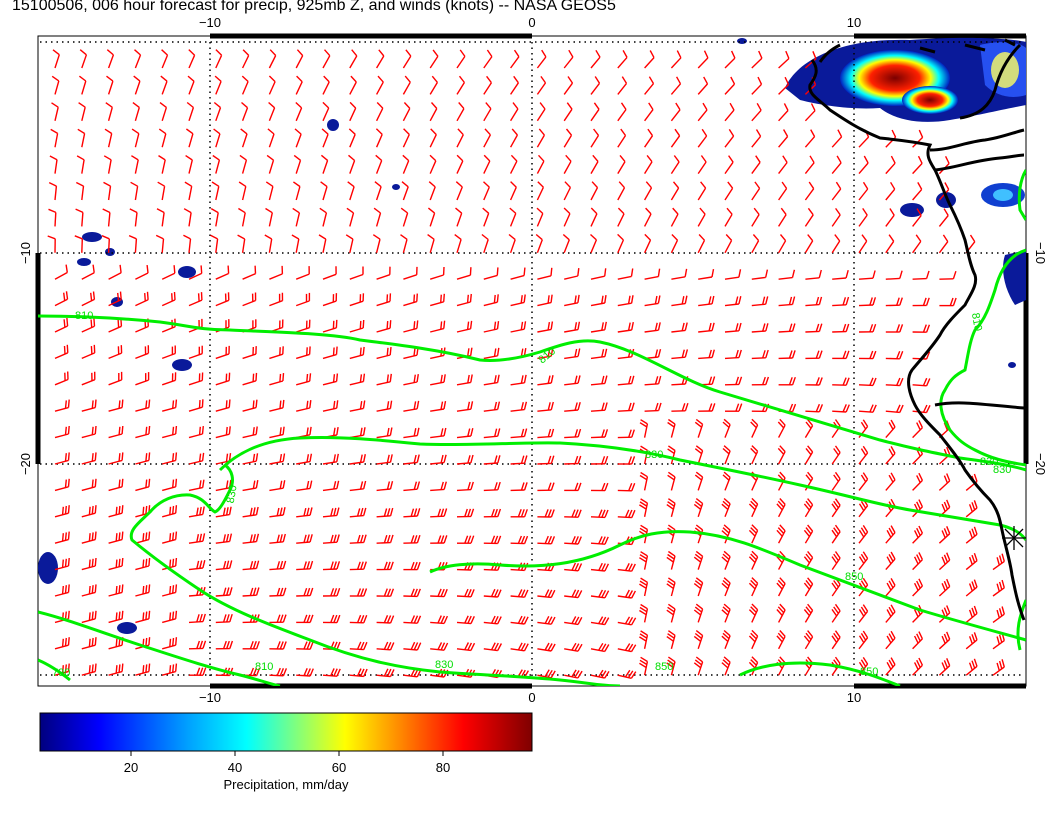  Describe the element at coordinates (1014, 538) in the screenshot. I see `location-marker` at that location.